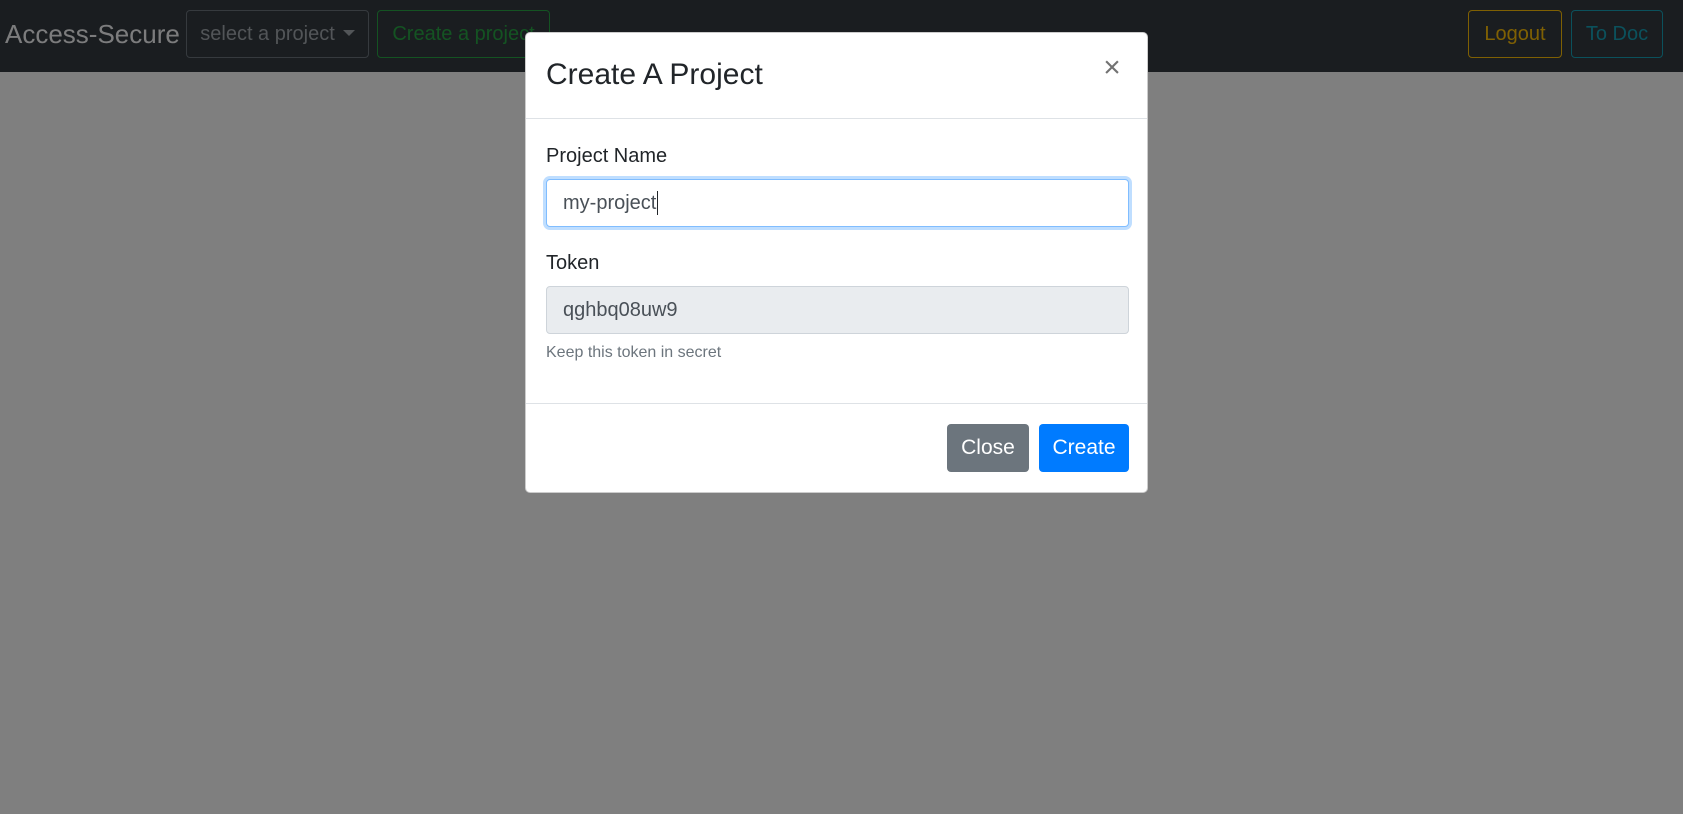 Image resolution: width=1683 pixels, height=814 pixels. What do you see at coordinates (654, 74) in the screenshot?
I see `modal-title: Create A Project` at bounding box center [654, 74].